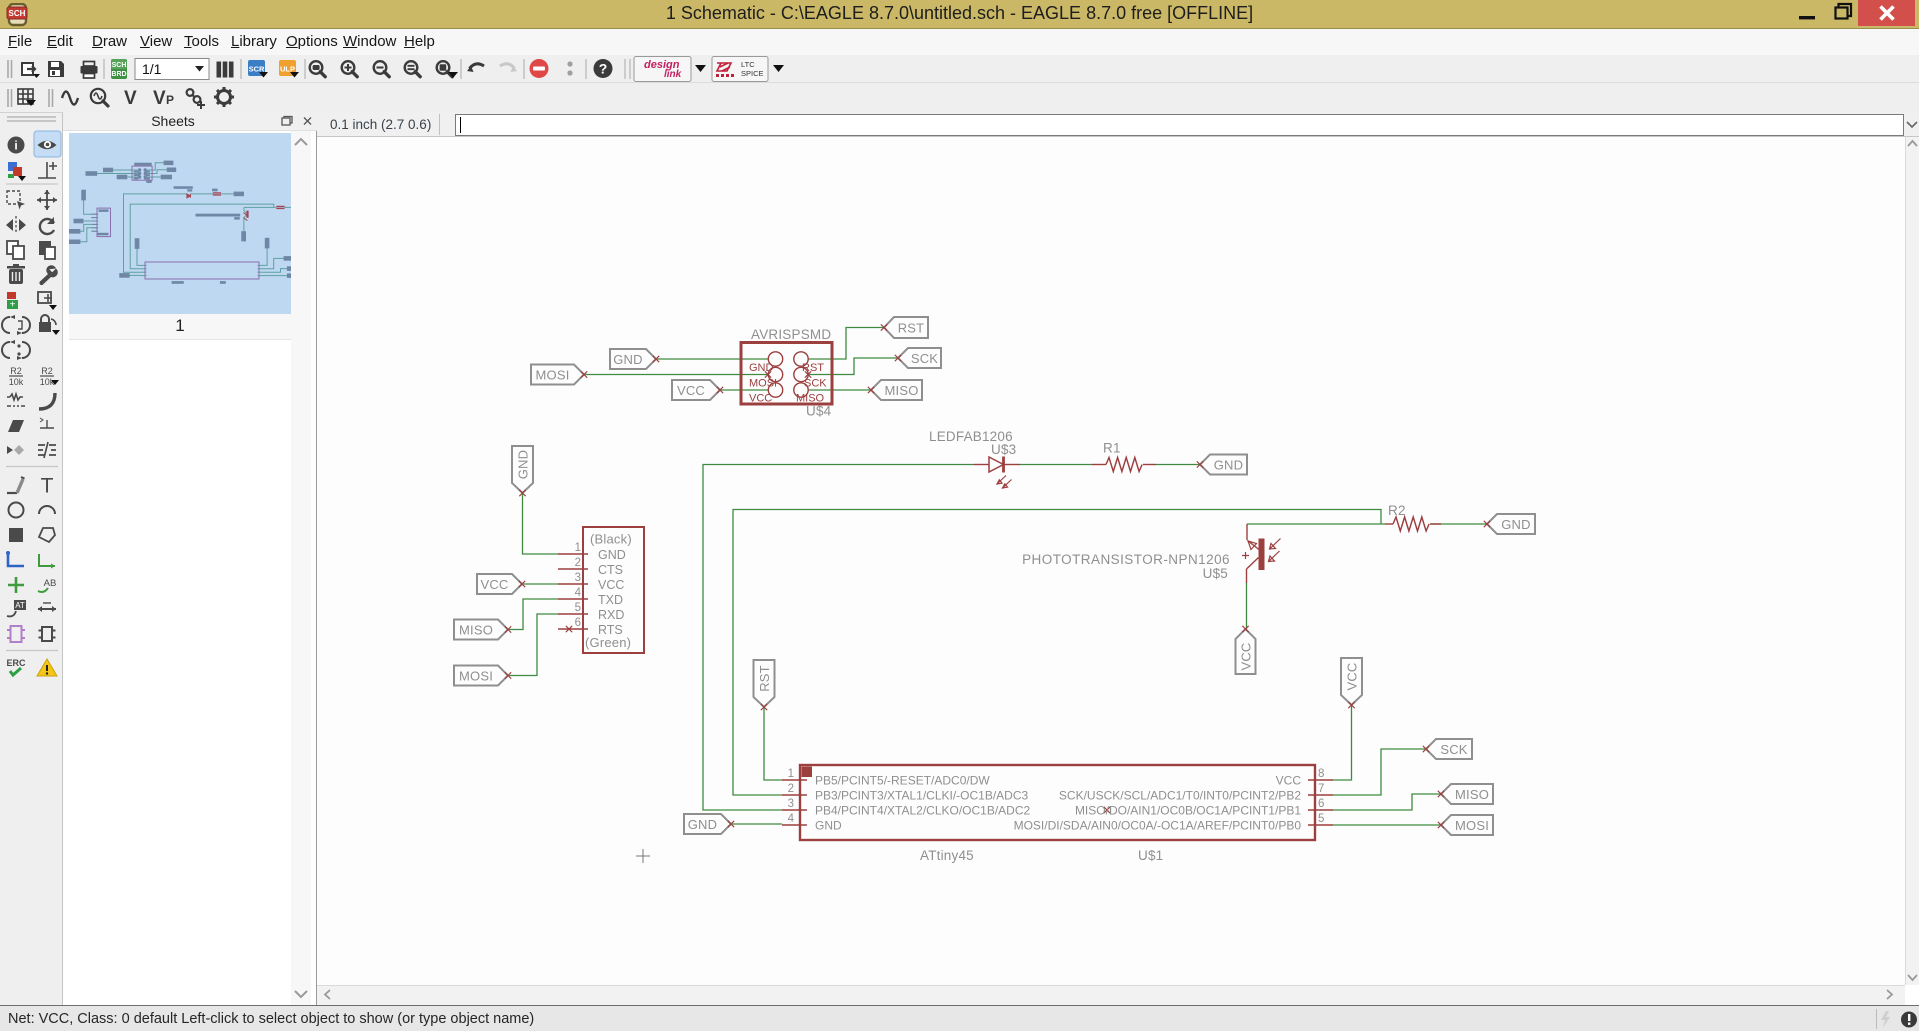  I want to click on svg-text: AT, so click(20, 605).